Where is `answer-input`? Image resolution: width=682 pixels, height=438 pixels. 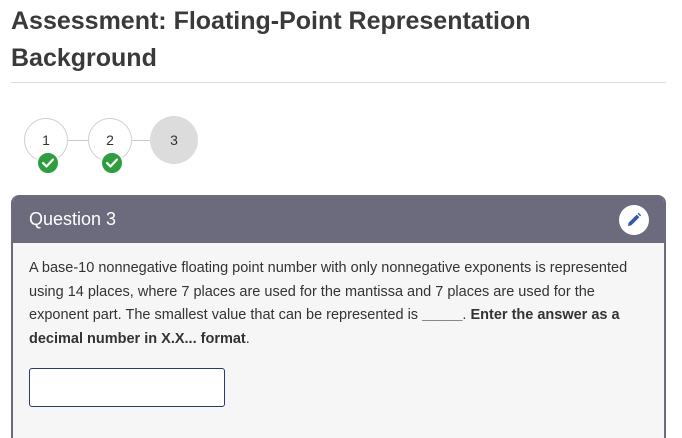
answer-input is located at coordinates (127, 387).